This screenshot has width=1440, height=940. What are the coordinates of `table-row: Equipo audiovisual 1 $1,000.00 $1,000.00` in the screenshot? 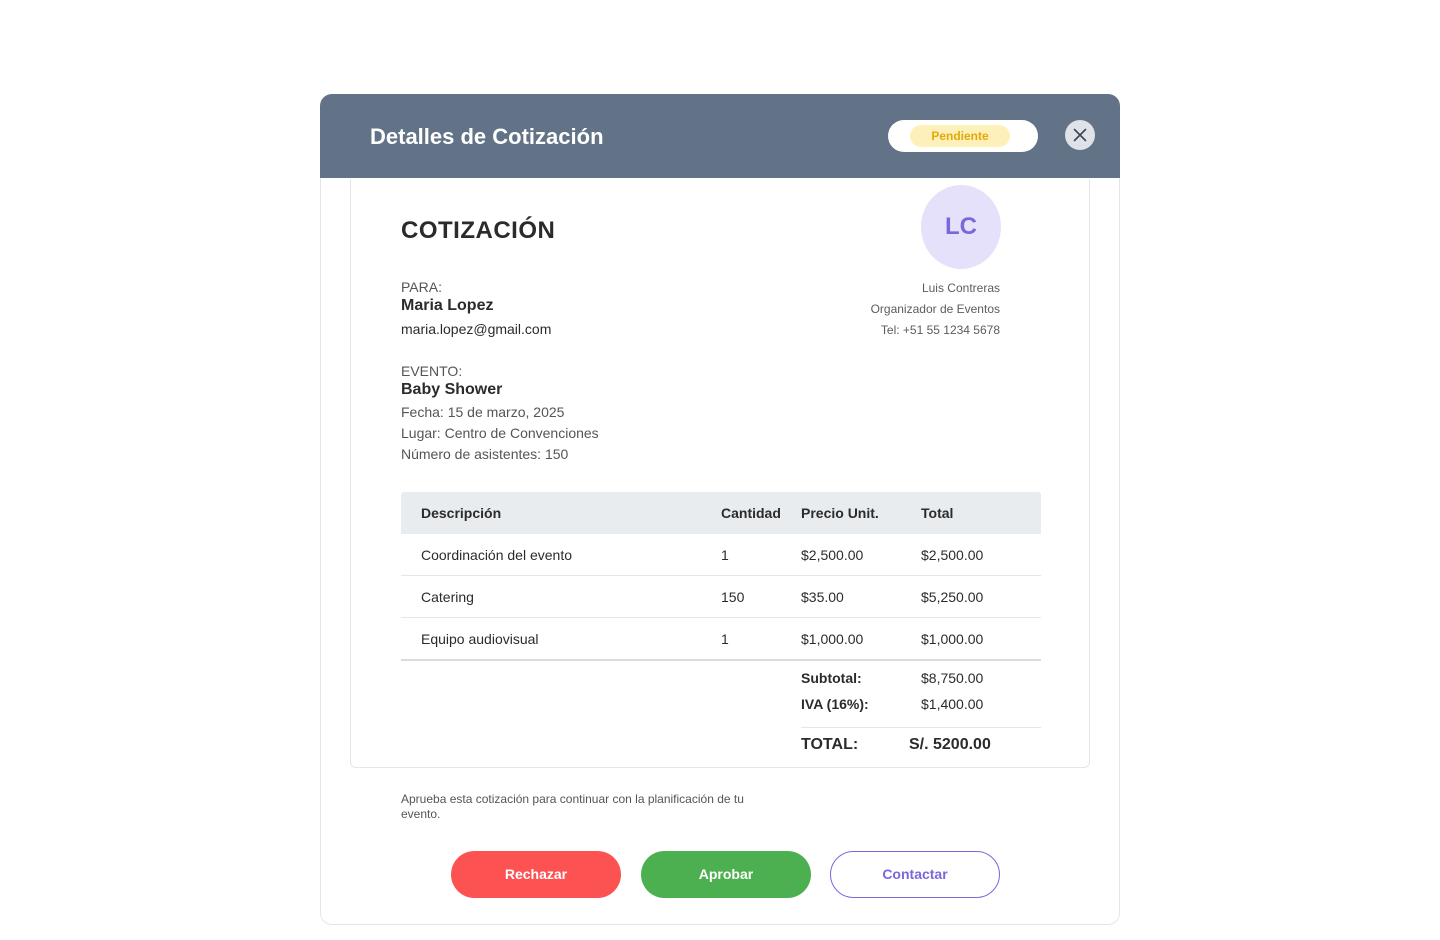 It's located at (721, 639).